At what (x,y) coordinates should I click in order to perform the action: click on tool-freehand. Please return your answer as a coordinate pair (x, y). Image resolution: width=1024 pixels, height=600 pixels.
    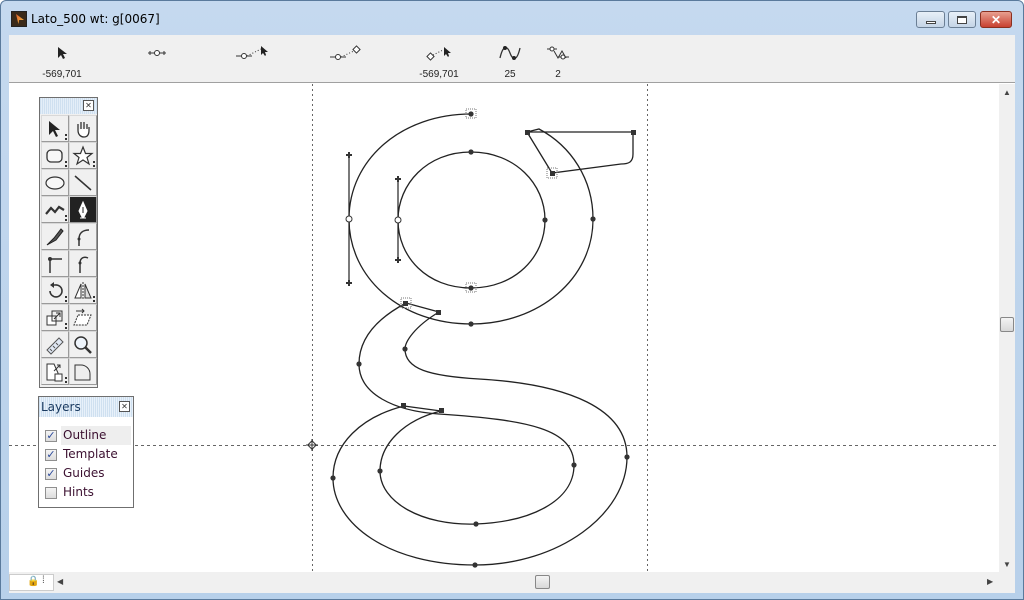
    Looking at the image, I should click on (55, 209).